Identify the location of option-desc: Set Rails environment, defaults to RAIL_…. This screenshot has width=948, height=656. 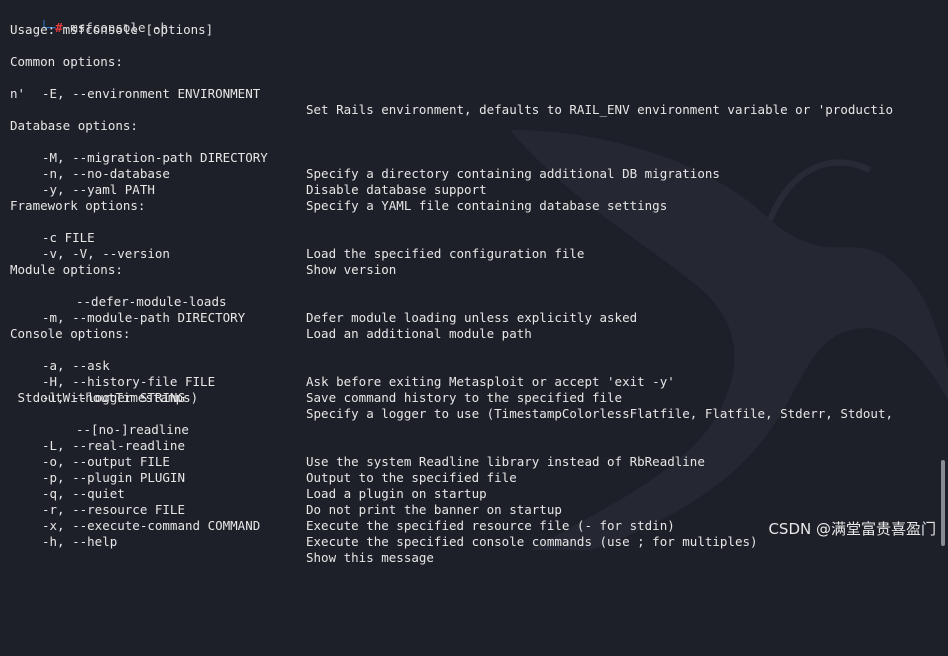
(599, 109).